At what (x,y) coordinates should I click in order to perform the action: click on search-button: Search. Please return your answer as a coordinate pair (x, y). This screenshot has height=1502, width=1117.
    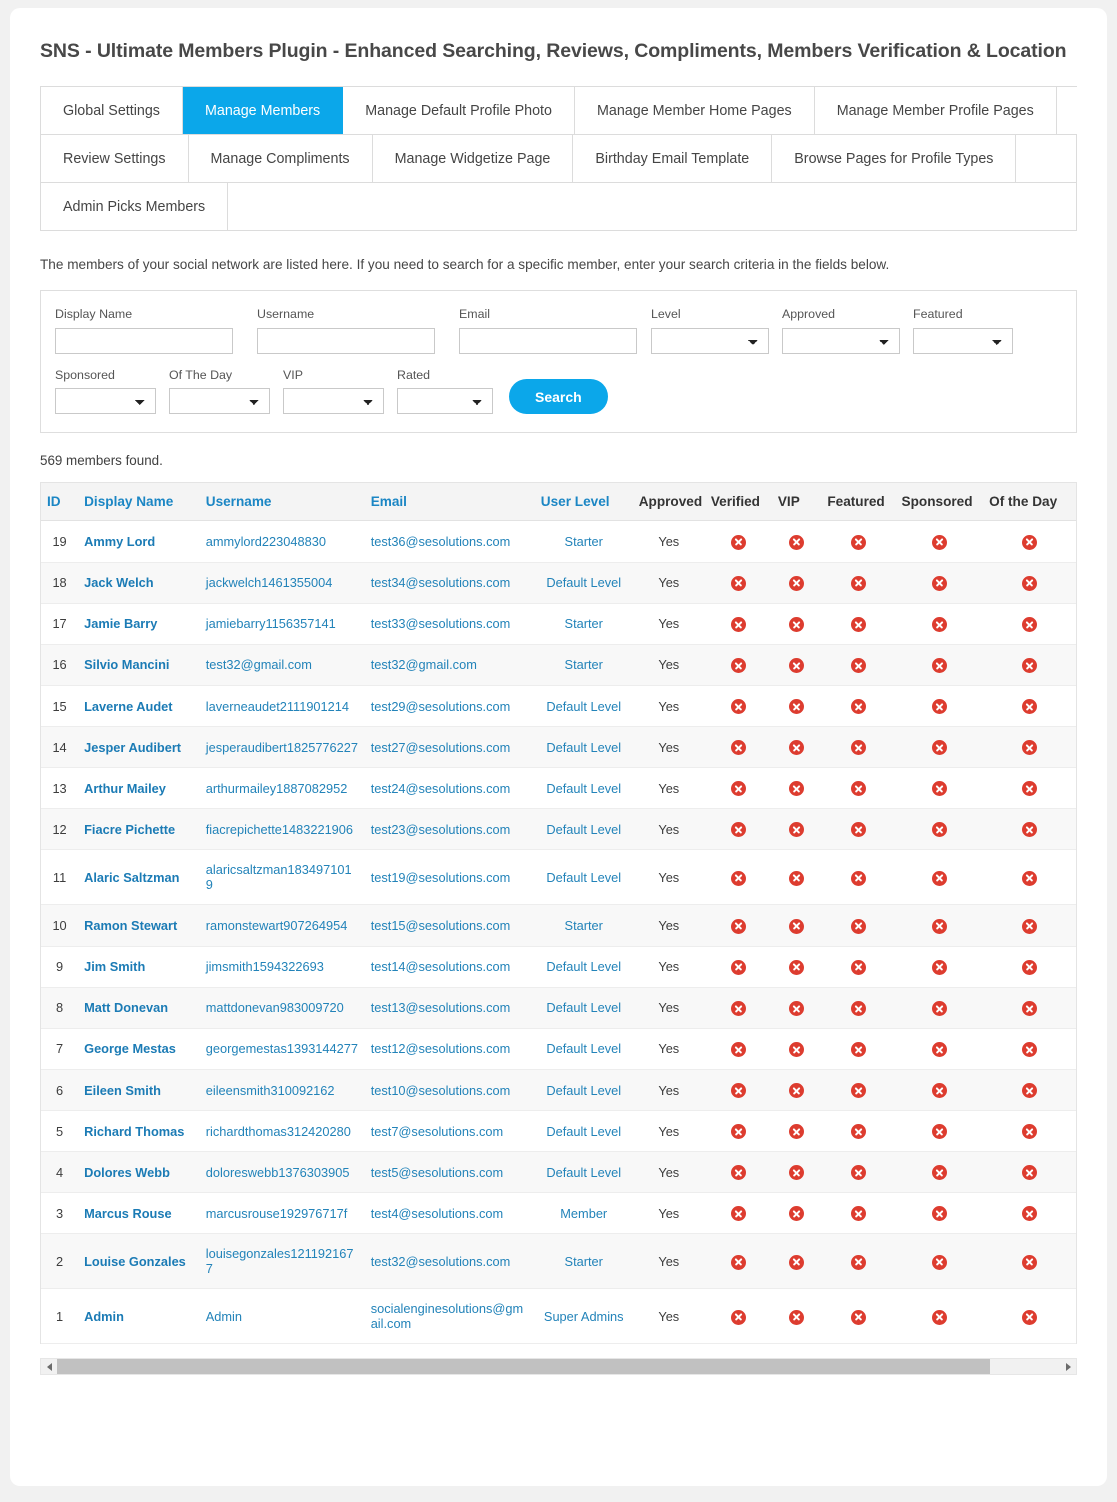
    Looking at the image, I should click on (558, 397).